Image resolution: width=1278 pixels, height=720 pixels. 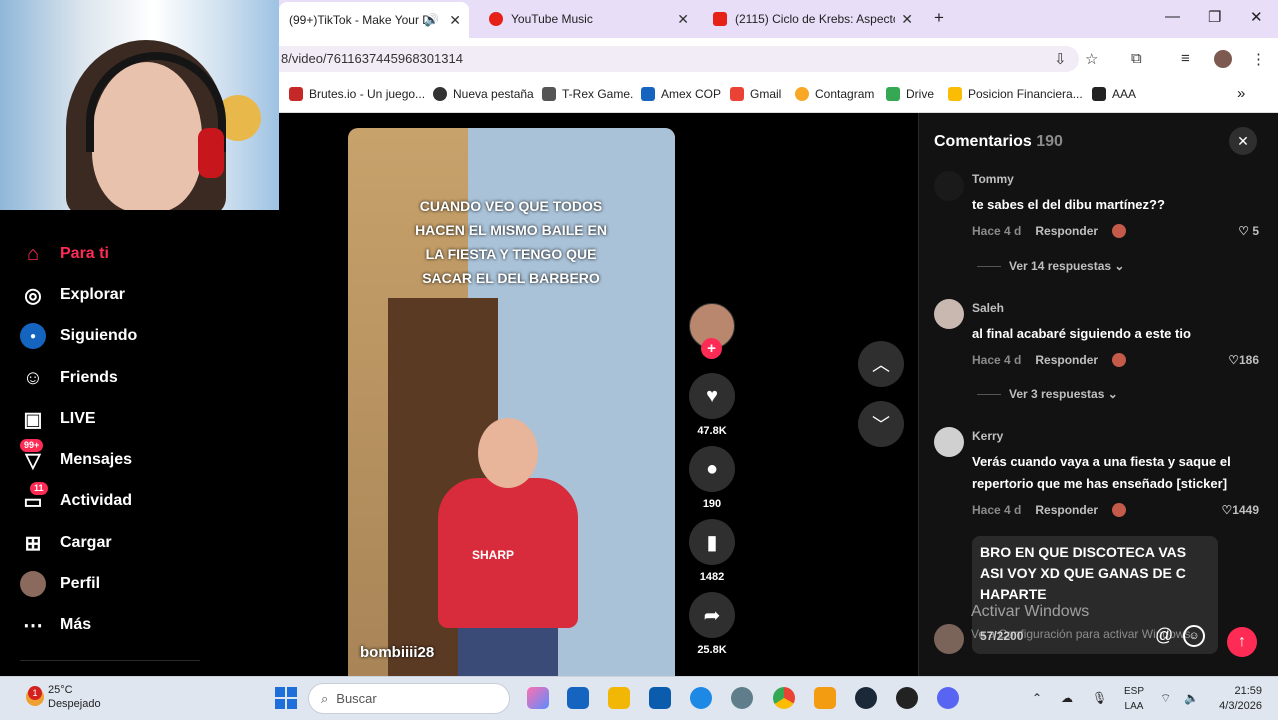 I want to click on onedrive-icon: ☁, so click(x=1067, y=698).